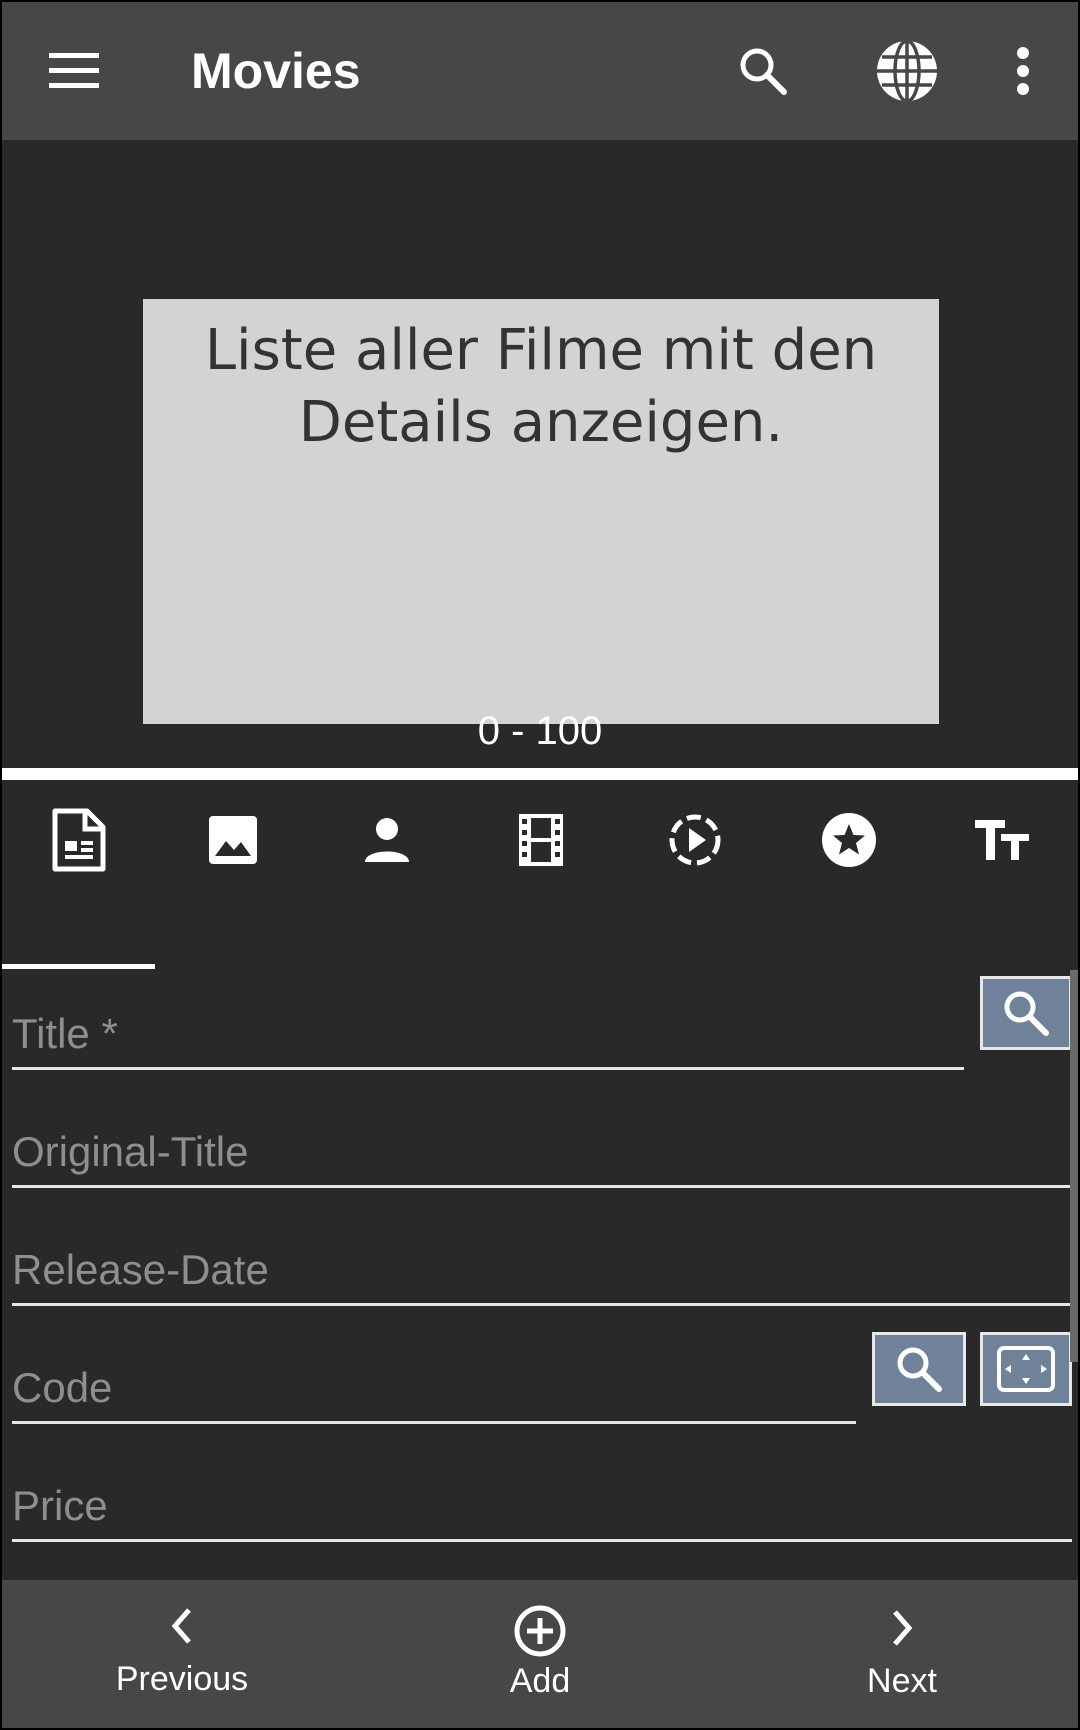  What do you see at coordinates (542, 1186) in the screenshot?
I see `original-title-underline` at bounding box center [542, 1186].